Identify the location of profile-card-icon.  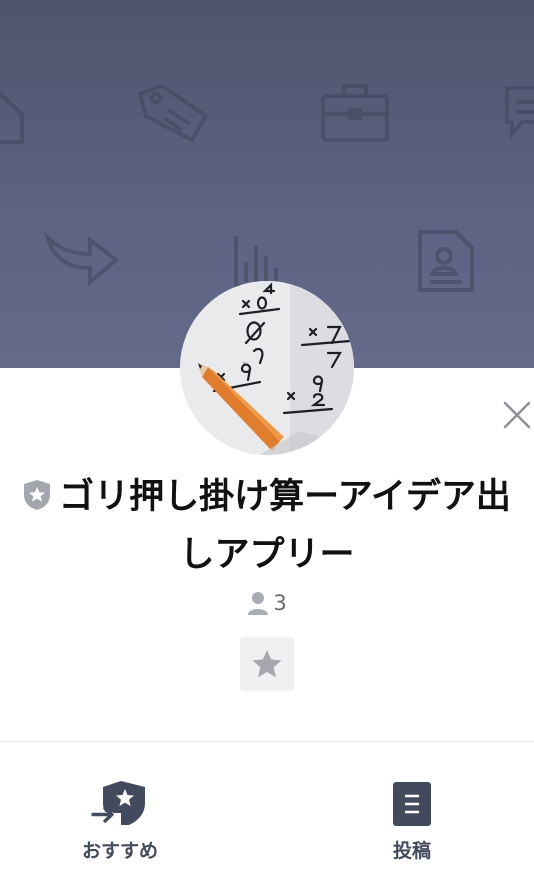
(446, 261).